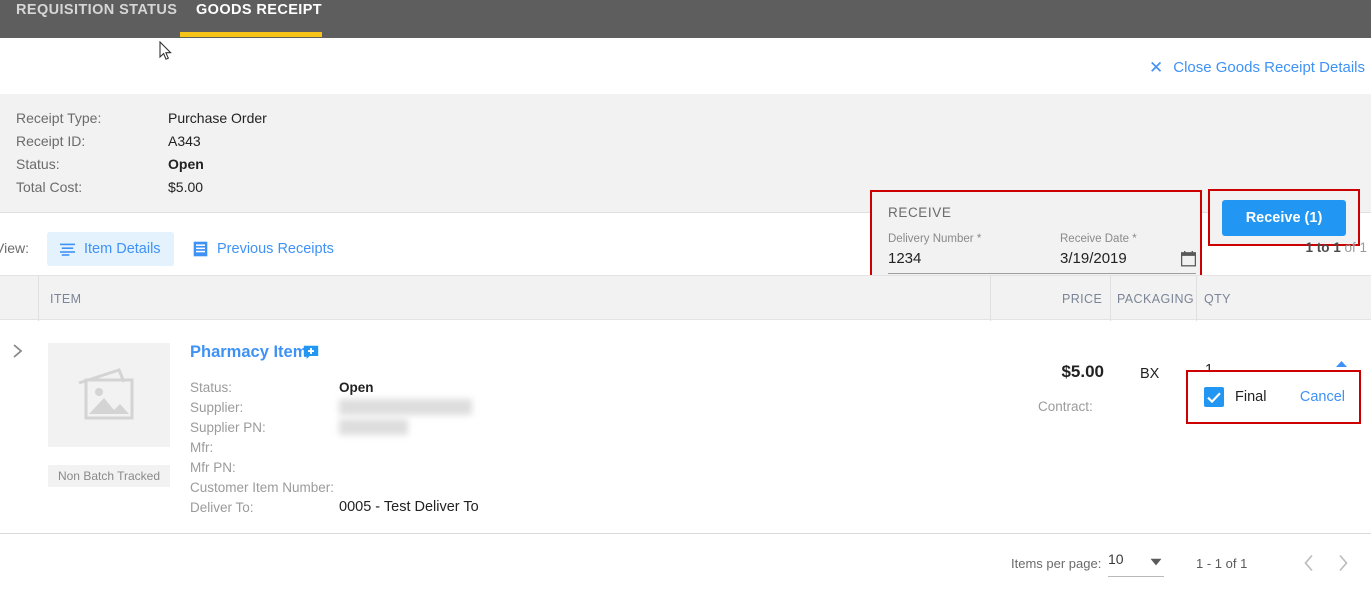  I want to click on receipt-id-value: A343, so click(184, 140).